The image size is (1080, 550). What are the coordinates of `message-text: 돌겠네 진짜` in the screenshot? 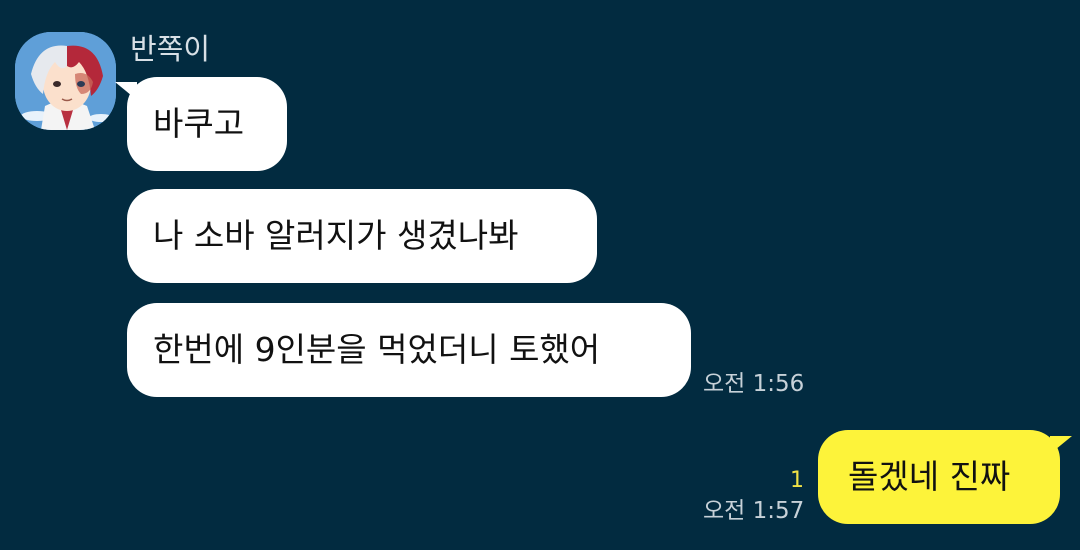 It's located at (929, 476).